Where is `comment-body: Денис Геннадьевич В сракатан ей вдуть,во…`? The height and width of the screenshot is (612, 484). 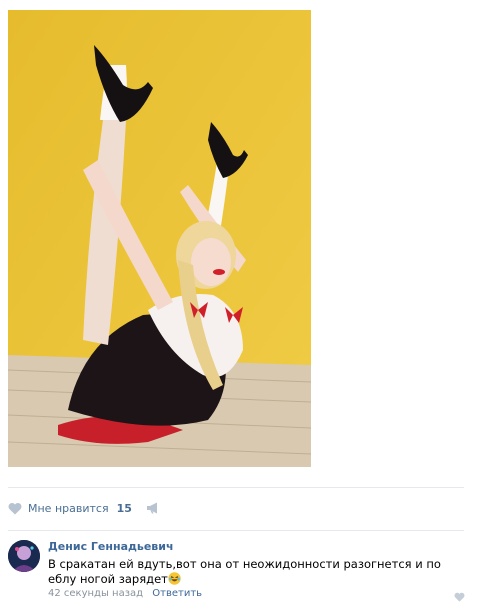 comment-body: Денис Геннадьевич В сракатан ей вдуть,во… is located at coordinates (258, 563).